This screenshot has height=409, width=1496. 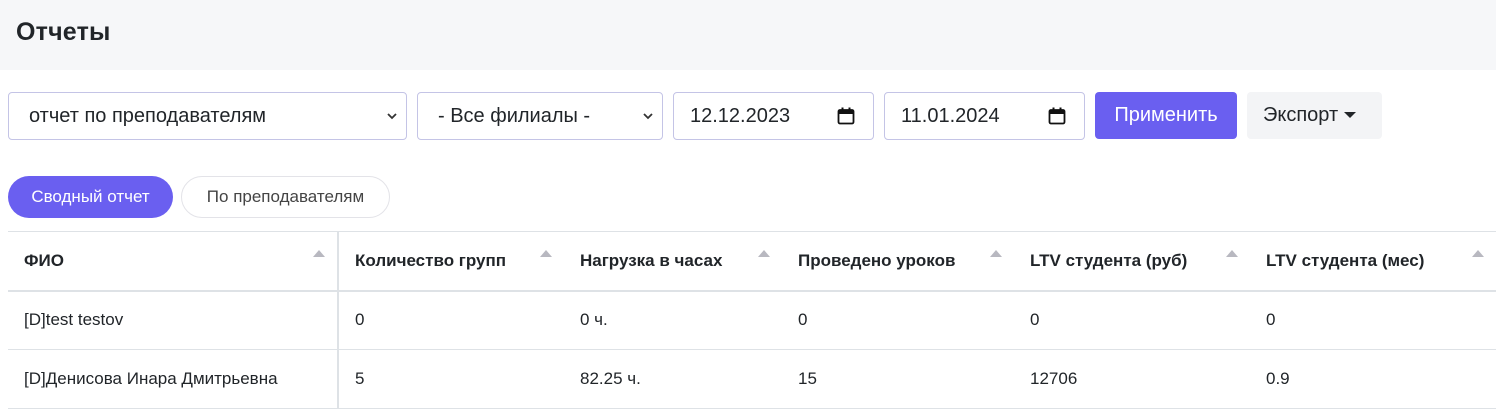 I want to click on branch-select: - Все филиалы -, so click(x=540, y=116).